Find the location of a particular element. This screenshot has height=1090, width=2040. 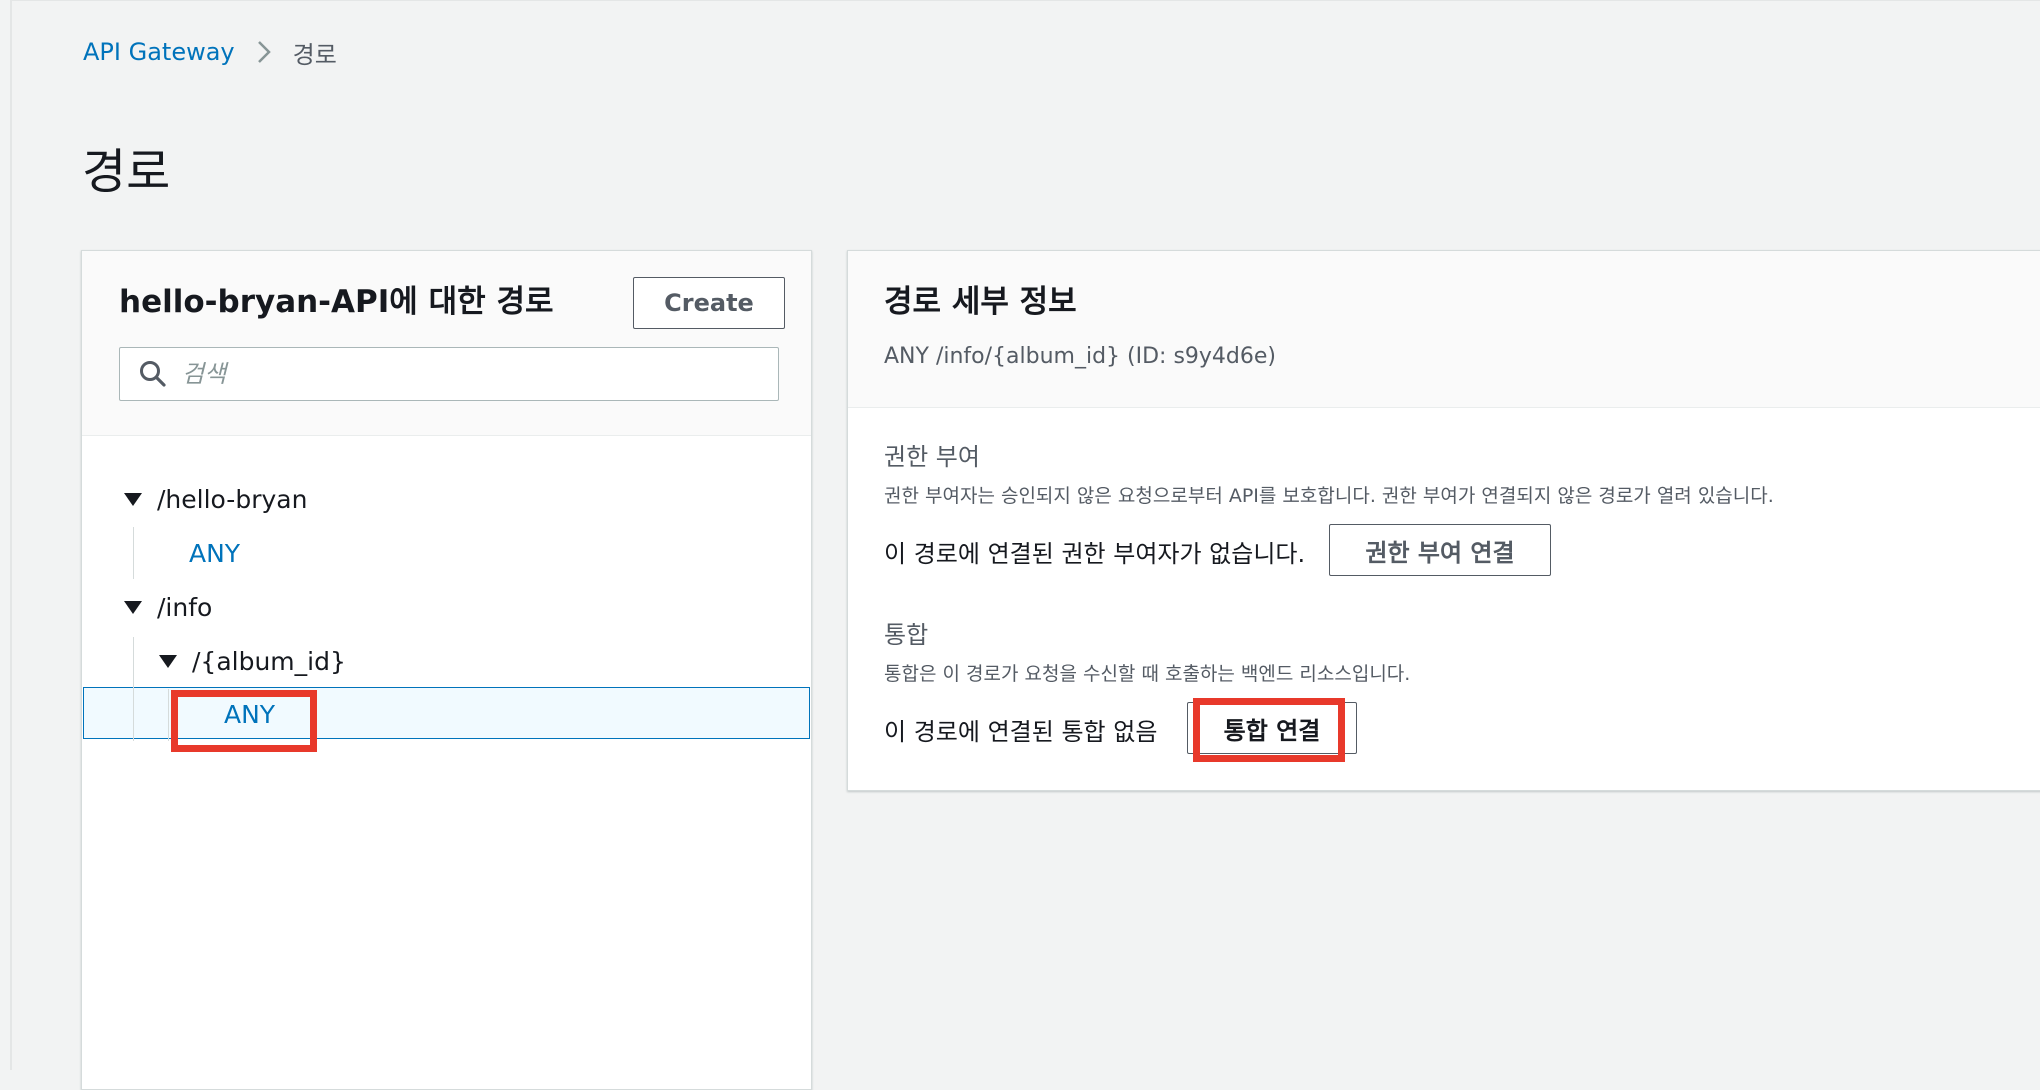

routes-panel-header: hello-bryan-API에 대한 경로 Create is located at coordinates (446, 343).